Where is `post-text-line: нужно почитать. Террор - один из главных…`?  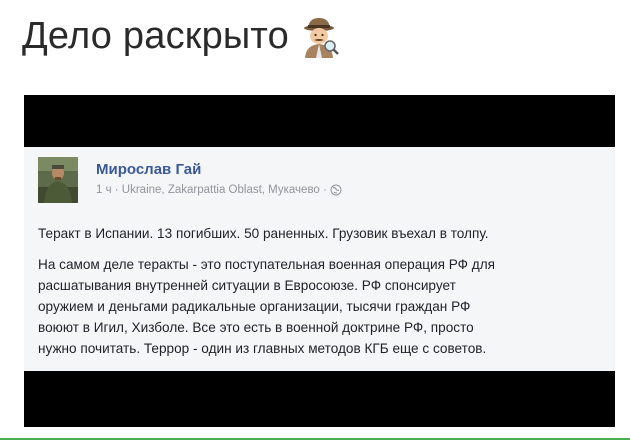 post-text-line: нужно почитать. Террор - один из главных… is located at coordinates (262, 348).